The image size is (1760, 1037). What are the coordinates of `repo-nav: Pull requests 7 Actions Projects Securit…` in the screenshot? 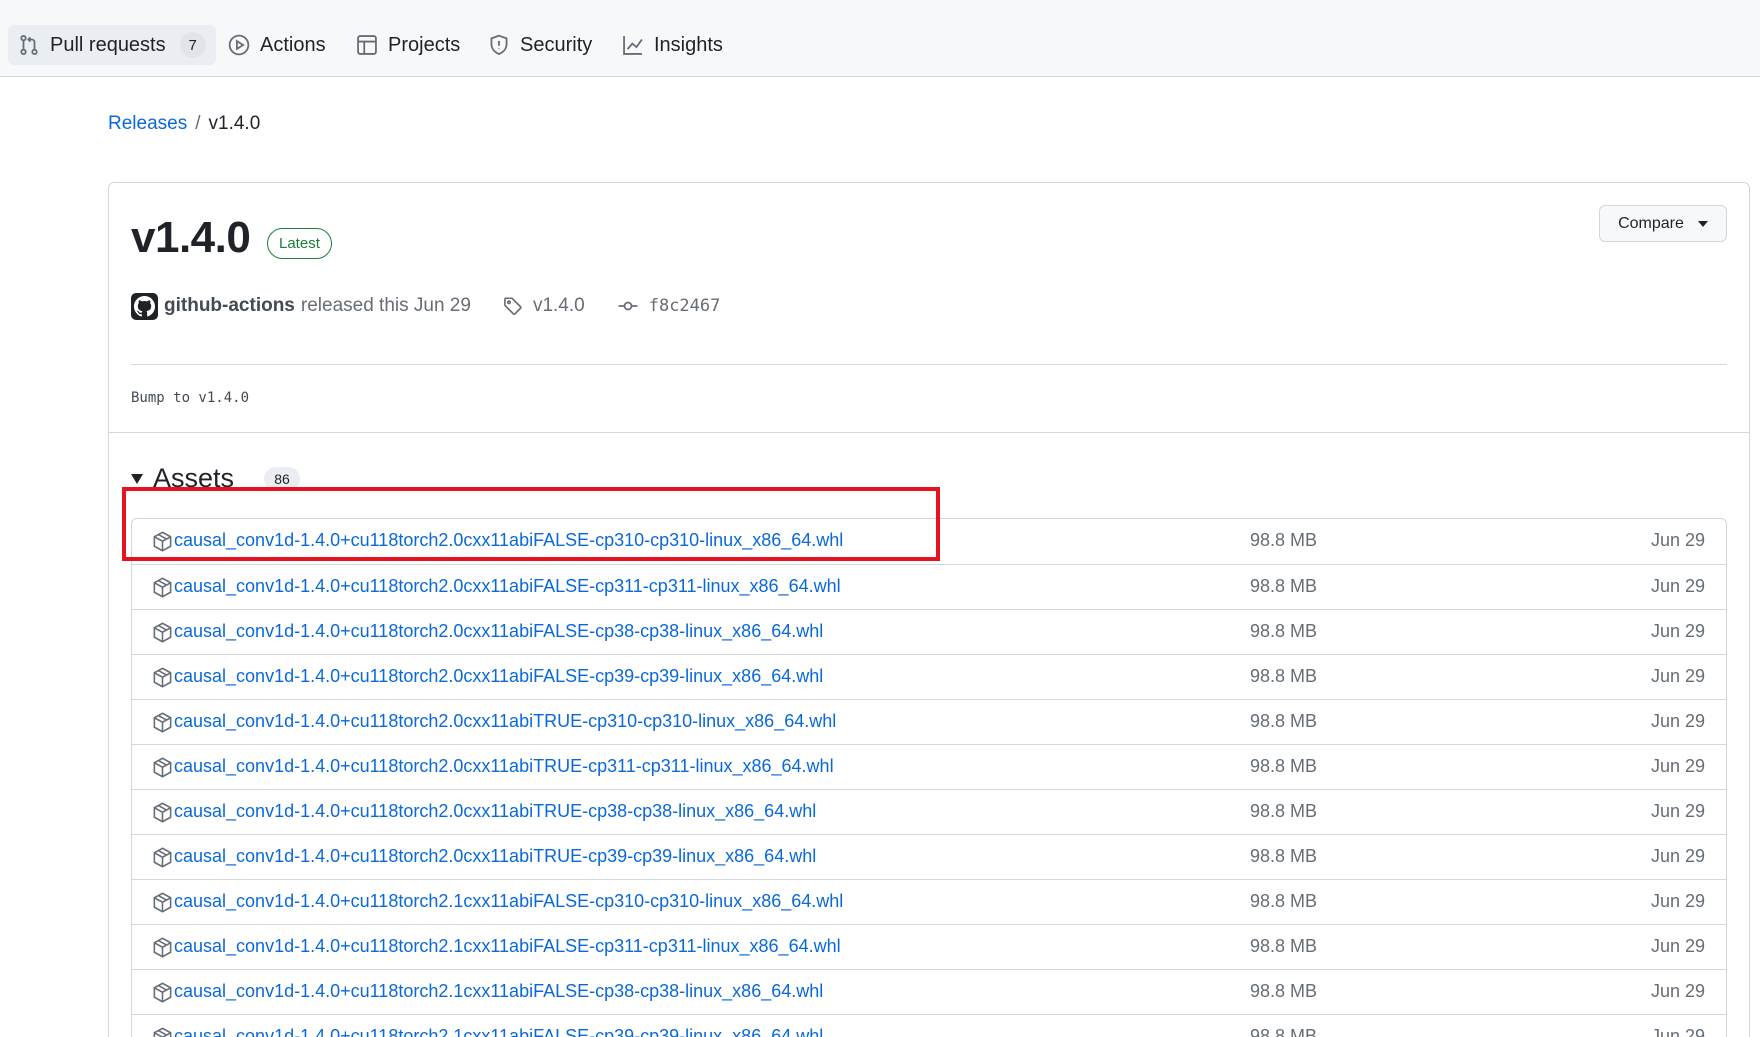 It's located at (880, 38).